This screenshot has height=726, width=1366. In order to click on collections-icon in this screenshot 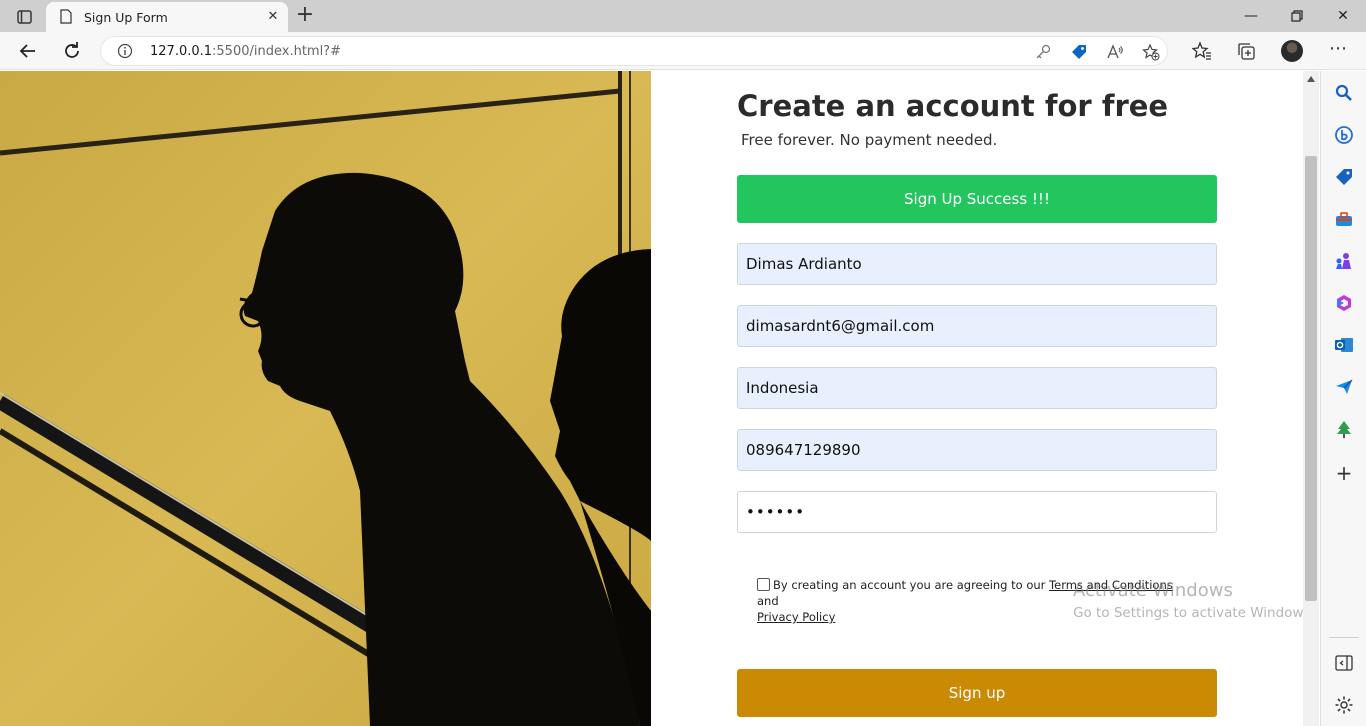, I will do `click(1246, 51)`.